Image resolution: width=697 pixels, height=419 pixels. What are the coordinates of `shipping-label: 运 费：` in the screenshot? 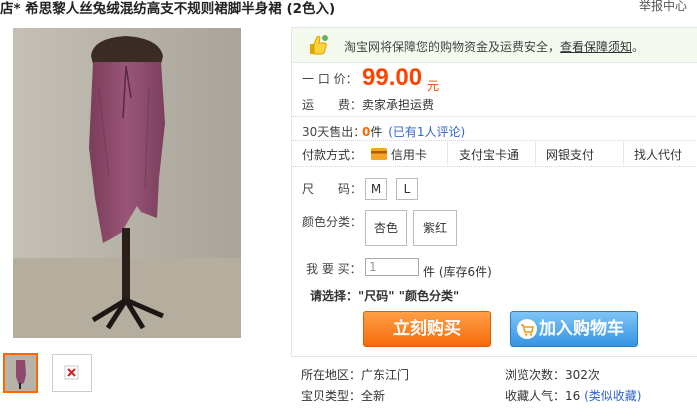 It's located at (332, 105).